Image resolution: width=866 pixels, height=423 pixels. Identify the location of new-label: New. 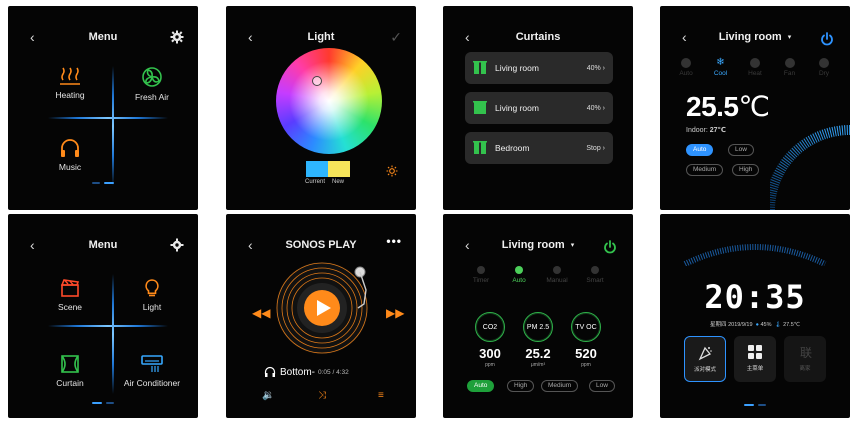
(338, 182).